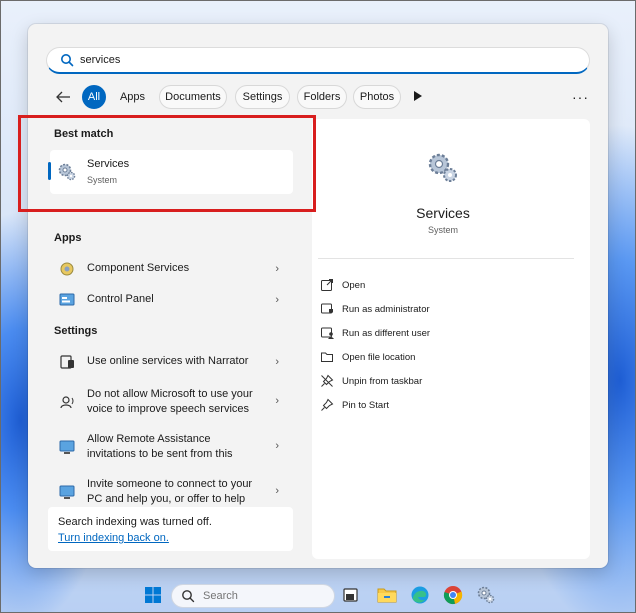 The height and width of the screenshot is (613, 636). Describe the element at coordinates (580, 97) in the screenshot. I see `more-options-button: ···` at that location.